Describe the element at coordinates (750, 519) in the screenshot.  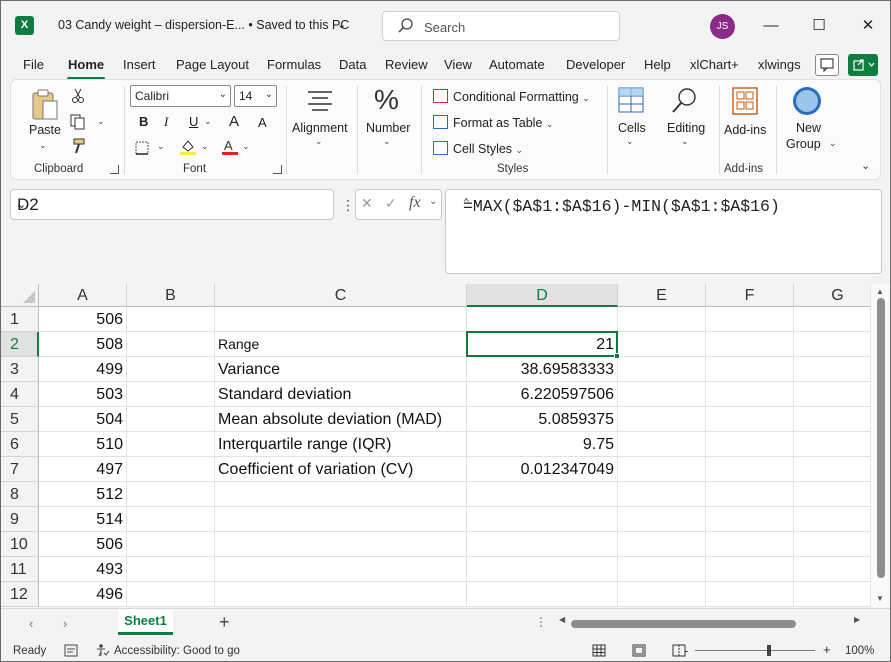
I see `cell-f9` at that location.